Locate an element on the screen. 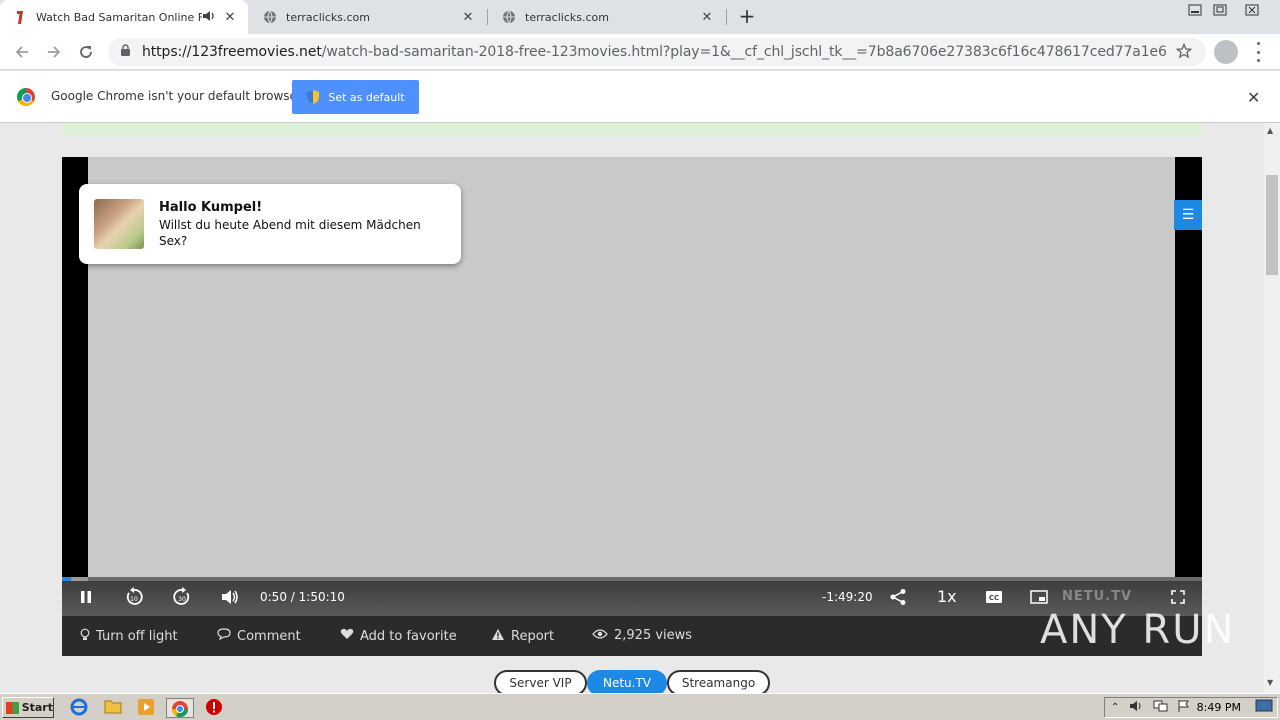 This screenshot has height=720, width=1280. speaker-icon is located at coordinates (1137, 707).